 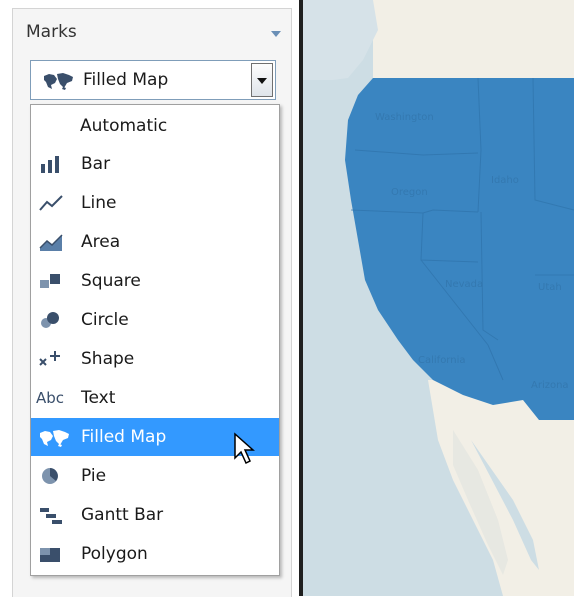 What do you see at coordinates (96, 164) in the screenshot?
I see `menu-item-label: Bar` at bounding box center [96, 164].